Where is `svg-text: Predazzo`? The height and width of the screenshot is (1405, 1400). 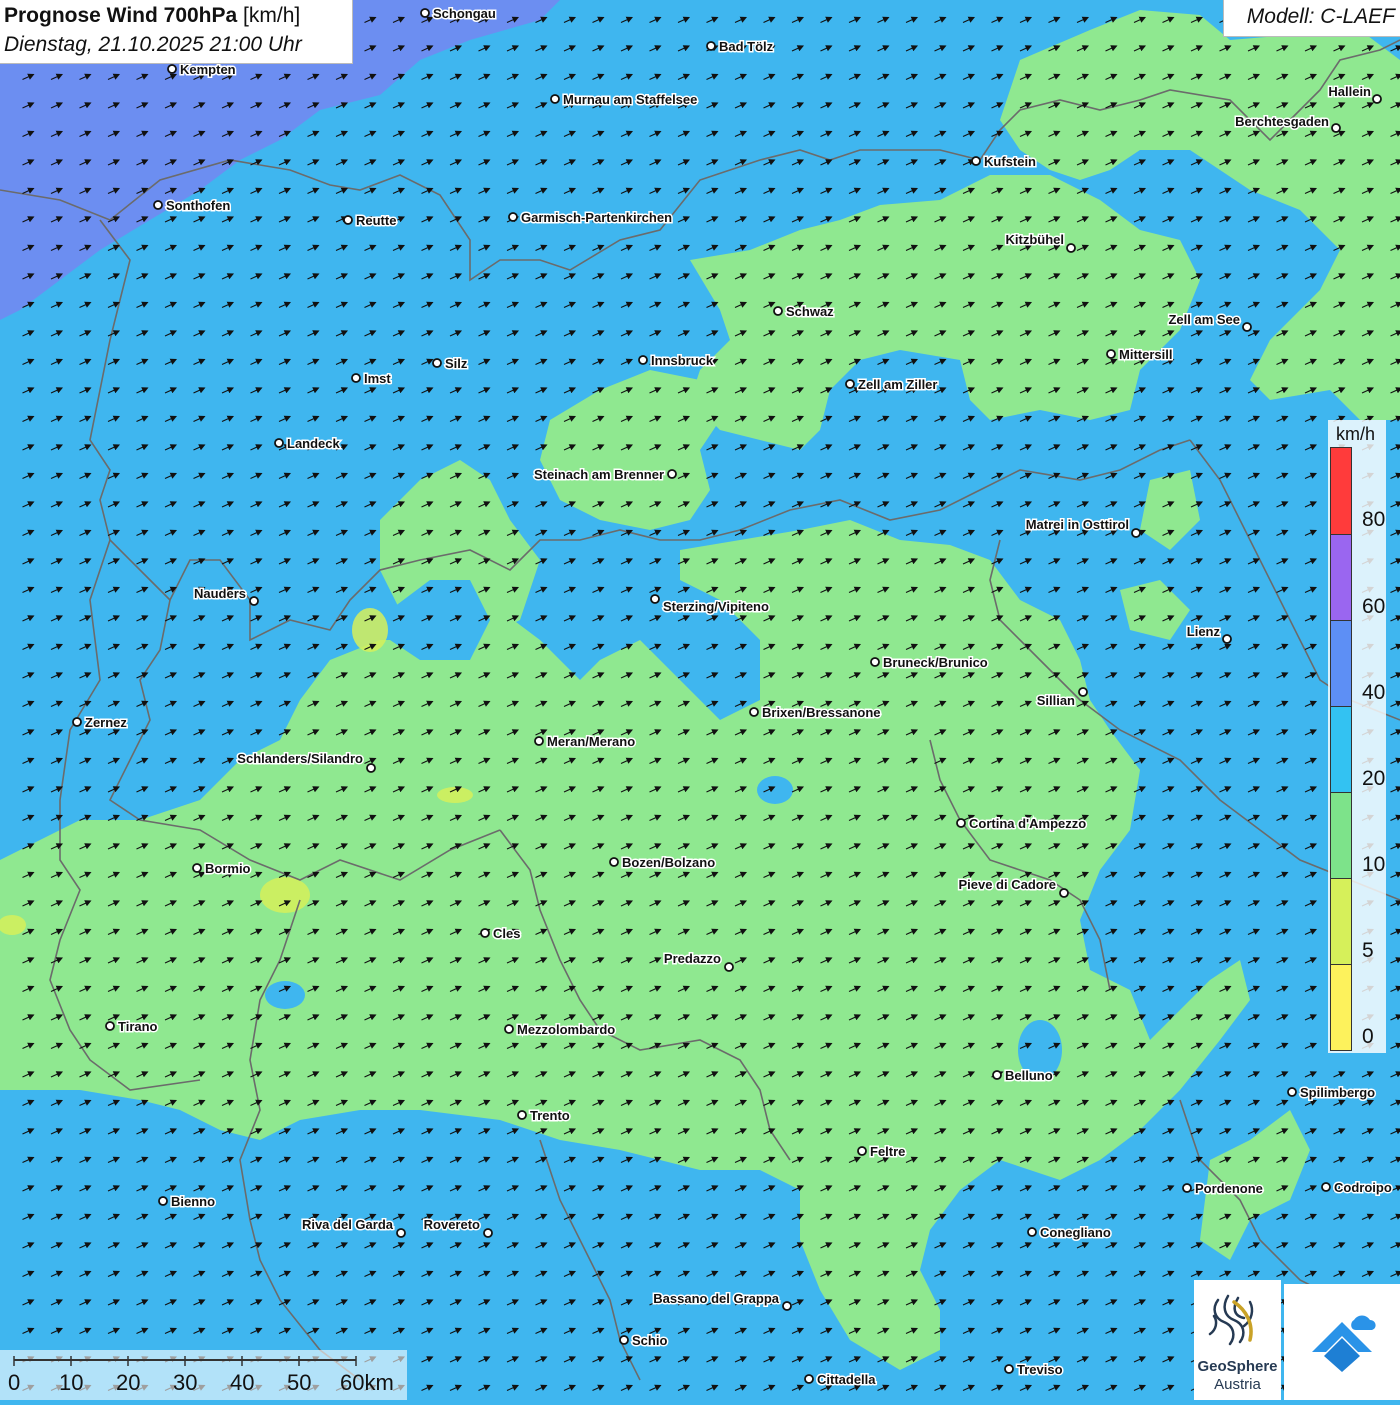 svg-text: Predazzo is located at coordinates (692, 958).